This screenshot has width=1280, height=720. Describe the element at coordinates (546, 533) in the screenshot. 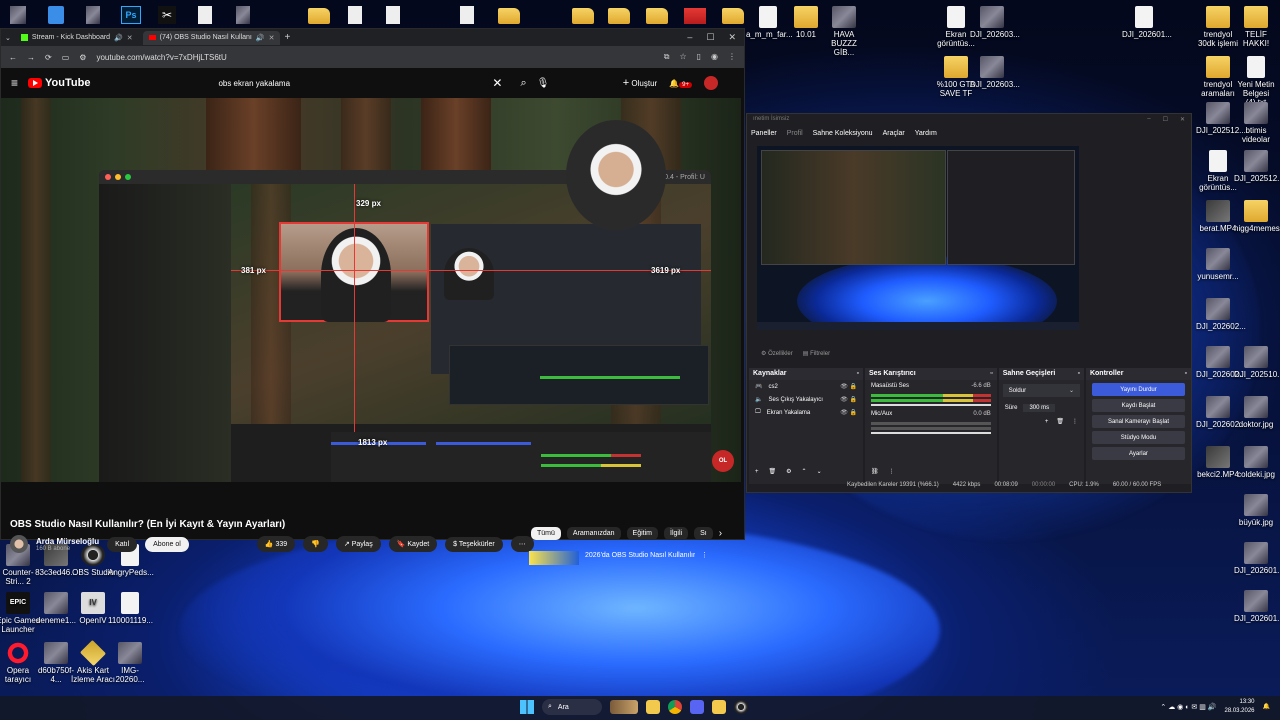

I see `chip-all: Tümü` at that location.